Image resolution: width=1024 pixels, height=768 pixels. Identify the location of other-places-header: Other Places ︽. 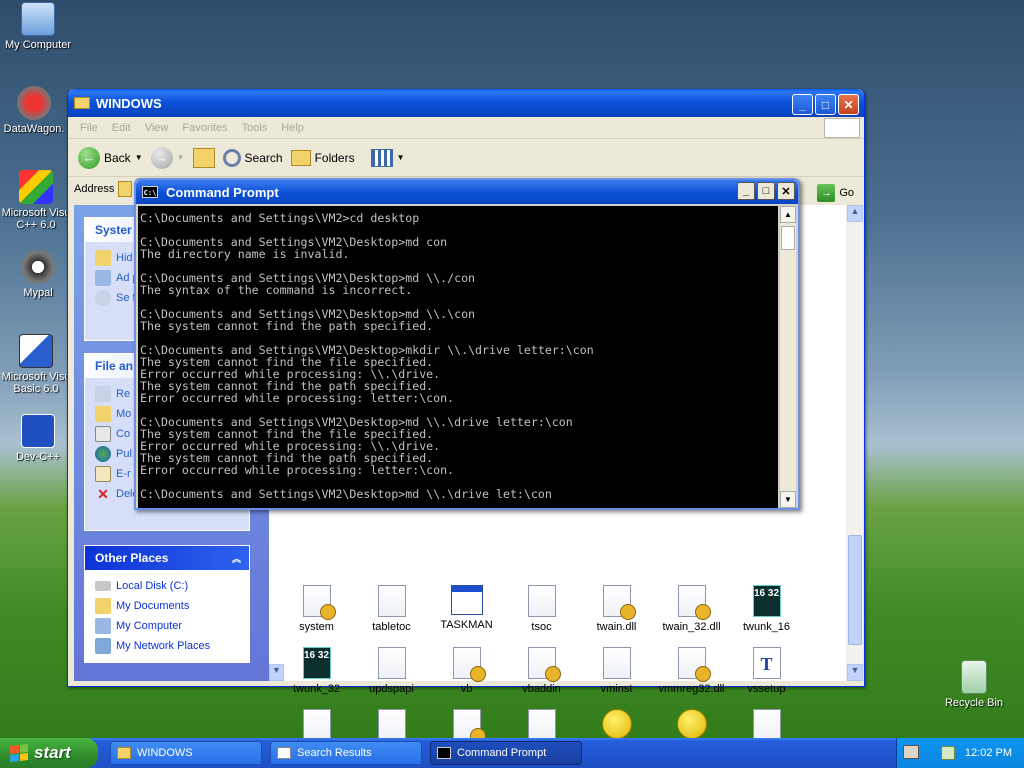
(167, 558).